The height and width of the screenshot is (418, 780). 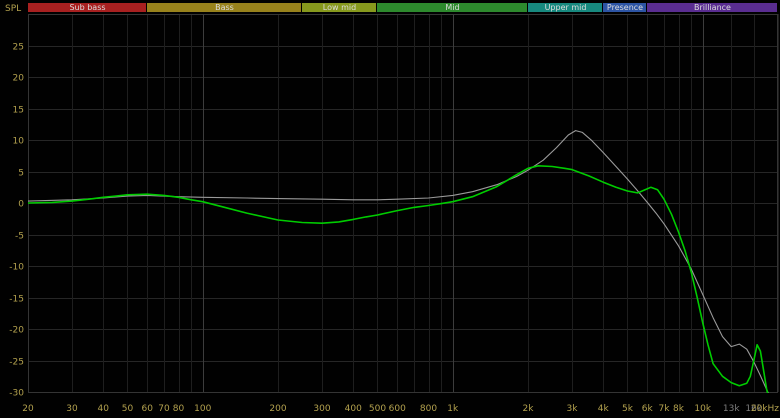 What do you see at coordinates (16, 300) in the screenshot?
I see `y-tick-label: -15` at bounding box center [16, 300].